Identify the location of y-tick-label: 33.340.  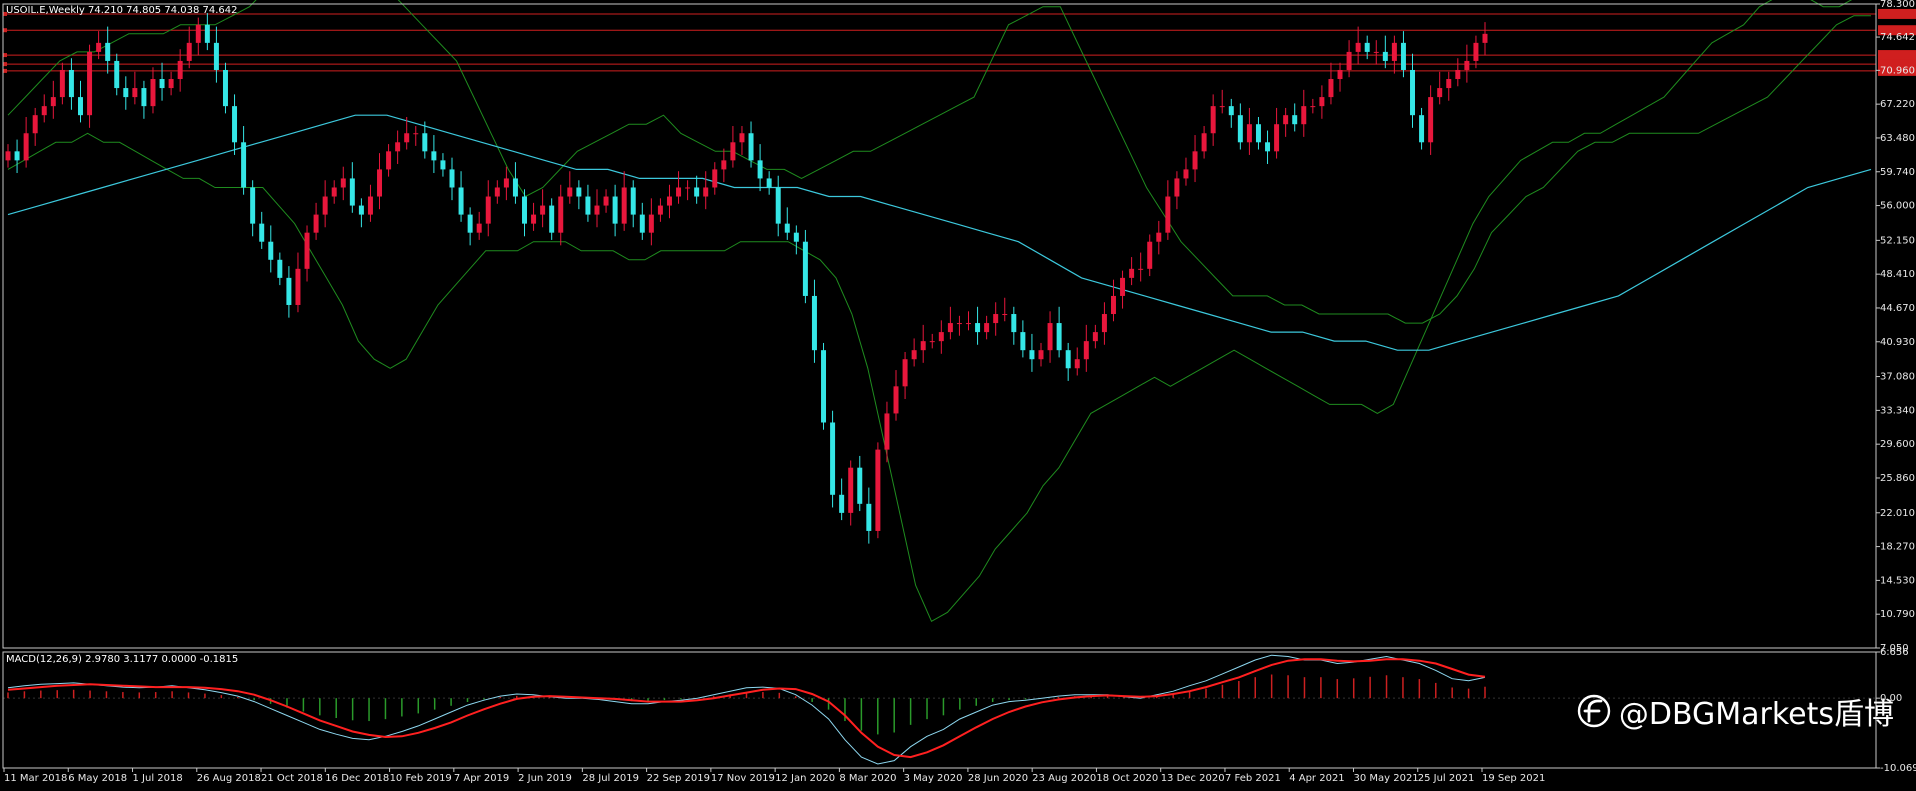
(1897, 410).